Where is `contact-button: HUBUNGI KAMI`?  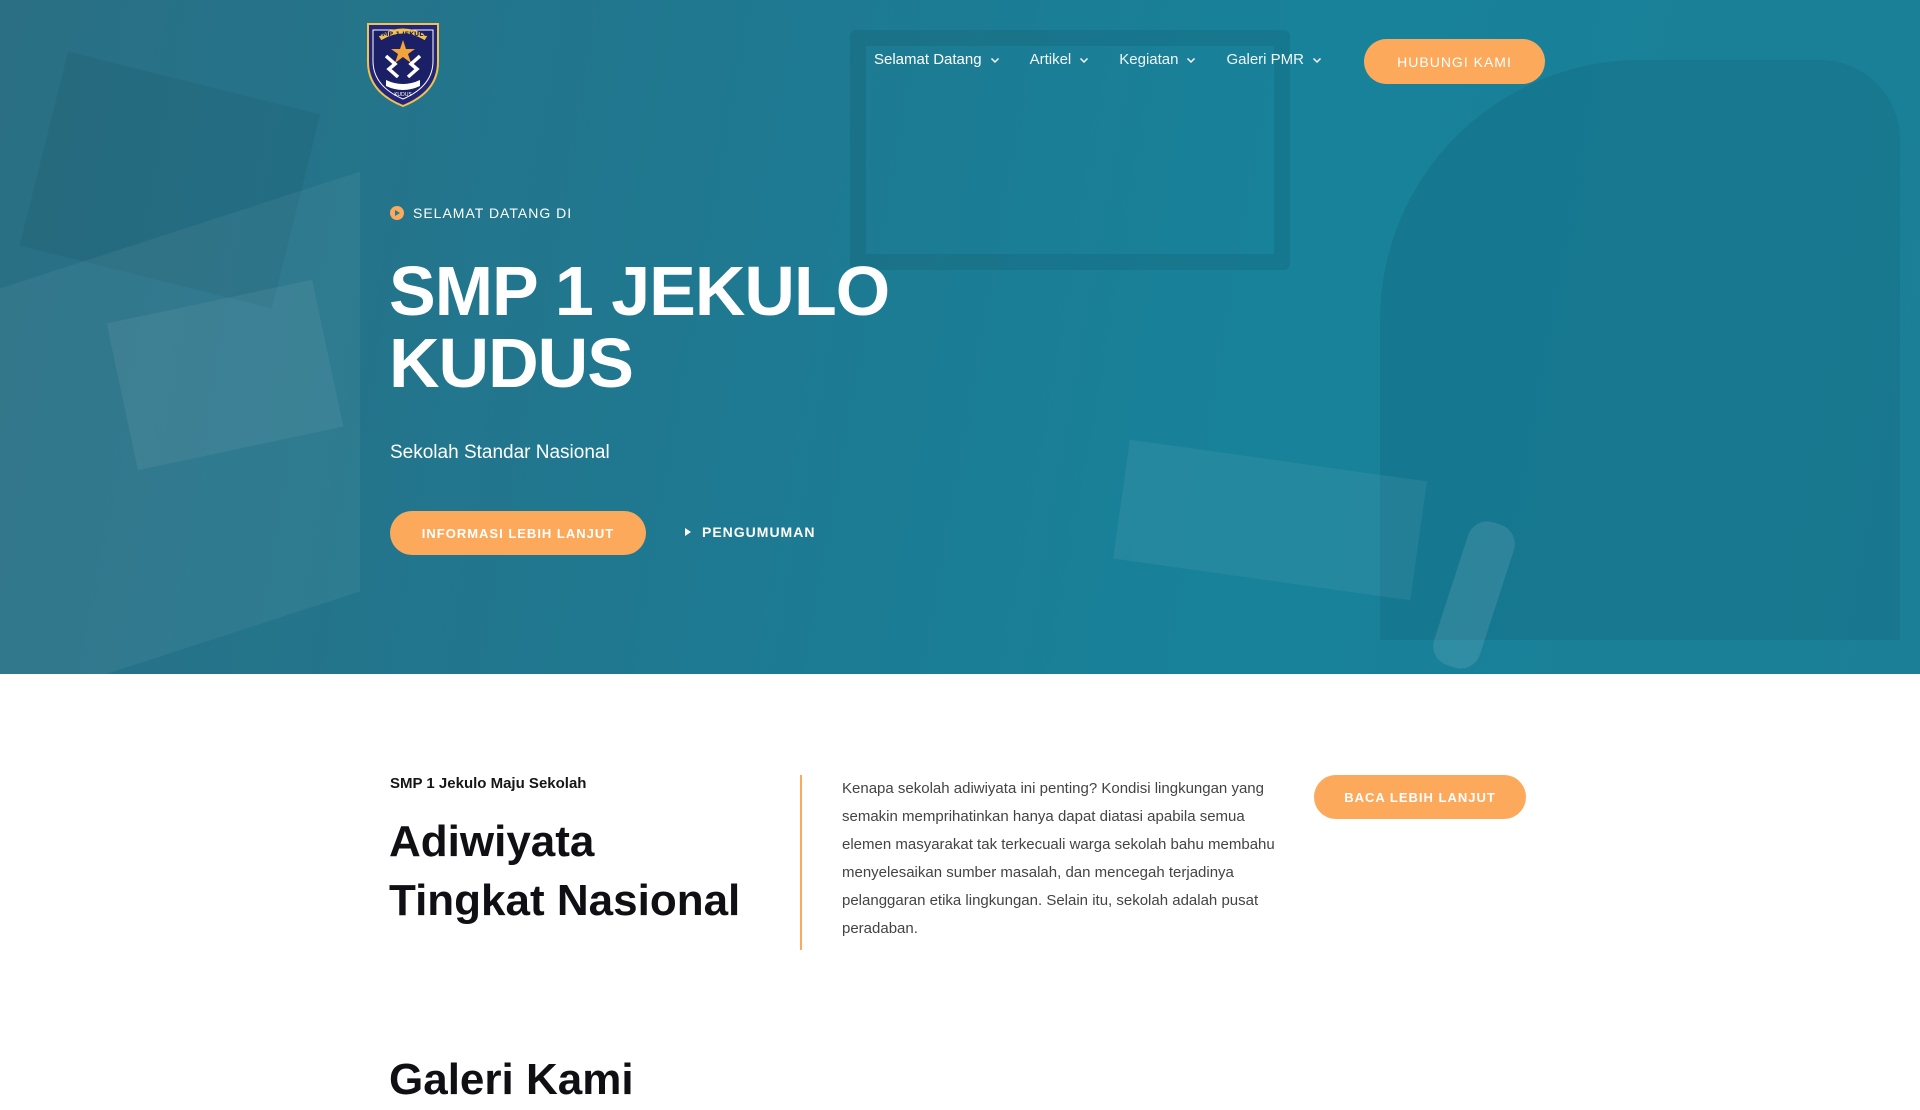 contact-button: HUBUNGI KAMI is located at coordinates (1454, 61).